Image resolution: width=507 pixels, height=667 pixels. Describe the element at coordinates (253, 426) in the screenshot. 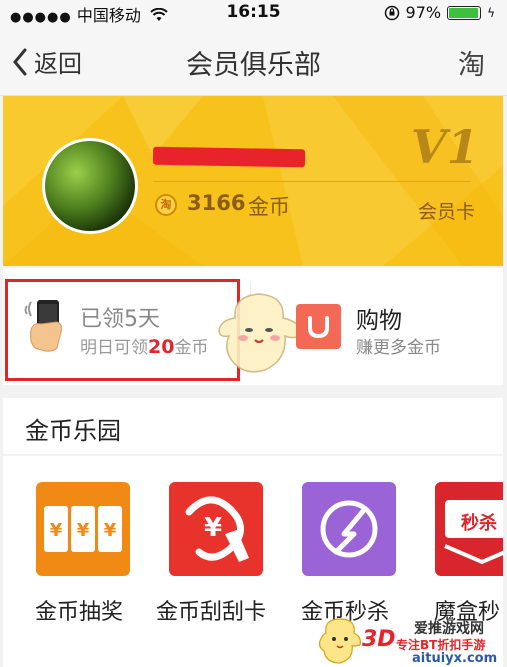

I see `coin-park-header: 金币乐园` at that location.